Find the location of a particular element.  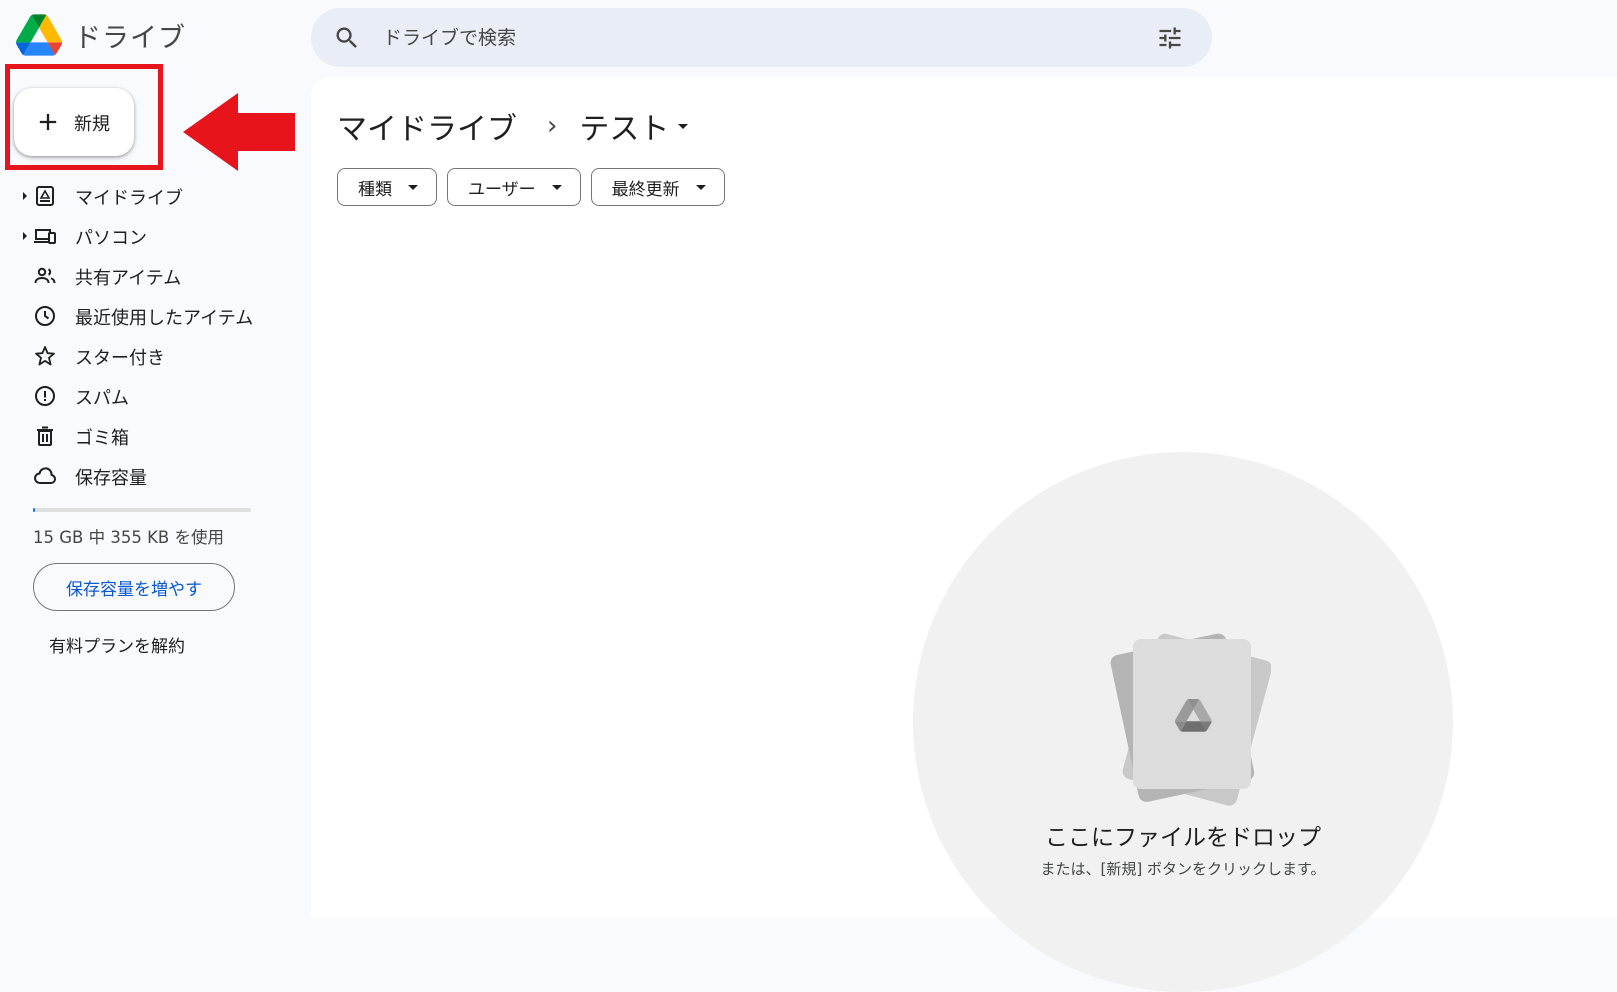

new-button-label: 新規 is located at coordinates (92, 124).